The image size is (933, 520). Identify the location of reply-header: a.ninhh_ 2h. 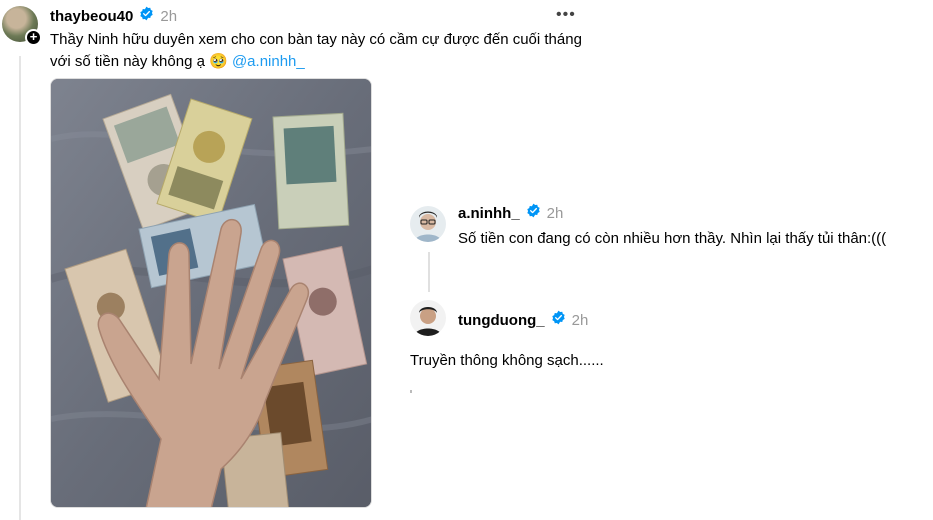
(510, 213).